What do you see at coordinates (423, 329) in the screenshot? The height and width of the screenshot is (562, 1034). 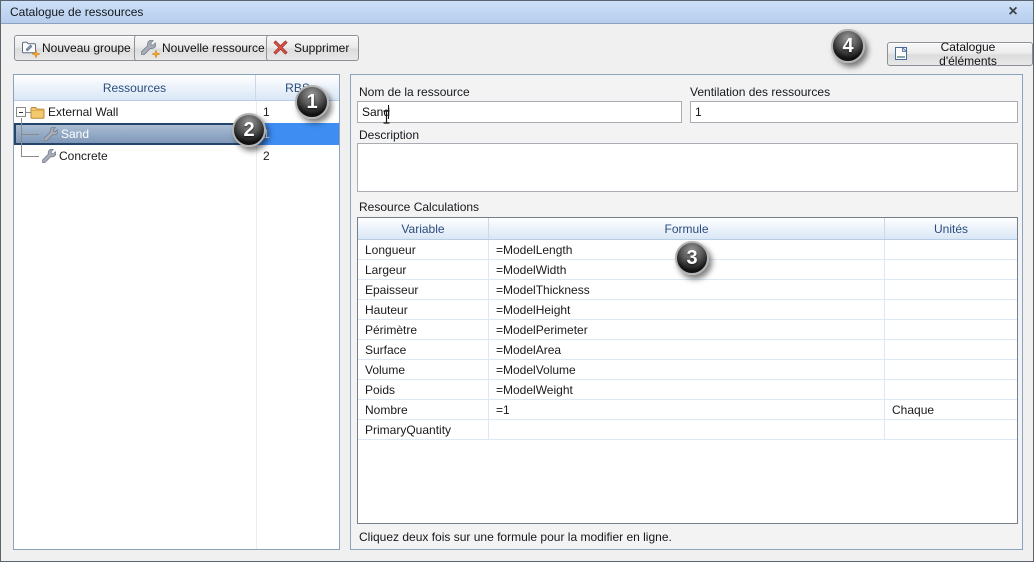 I see `calc-variable-cell: Périmètre` at bounding box center [423, 329].